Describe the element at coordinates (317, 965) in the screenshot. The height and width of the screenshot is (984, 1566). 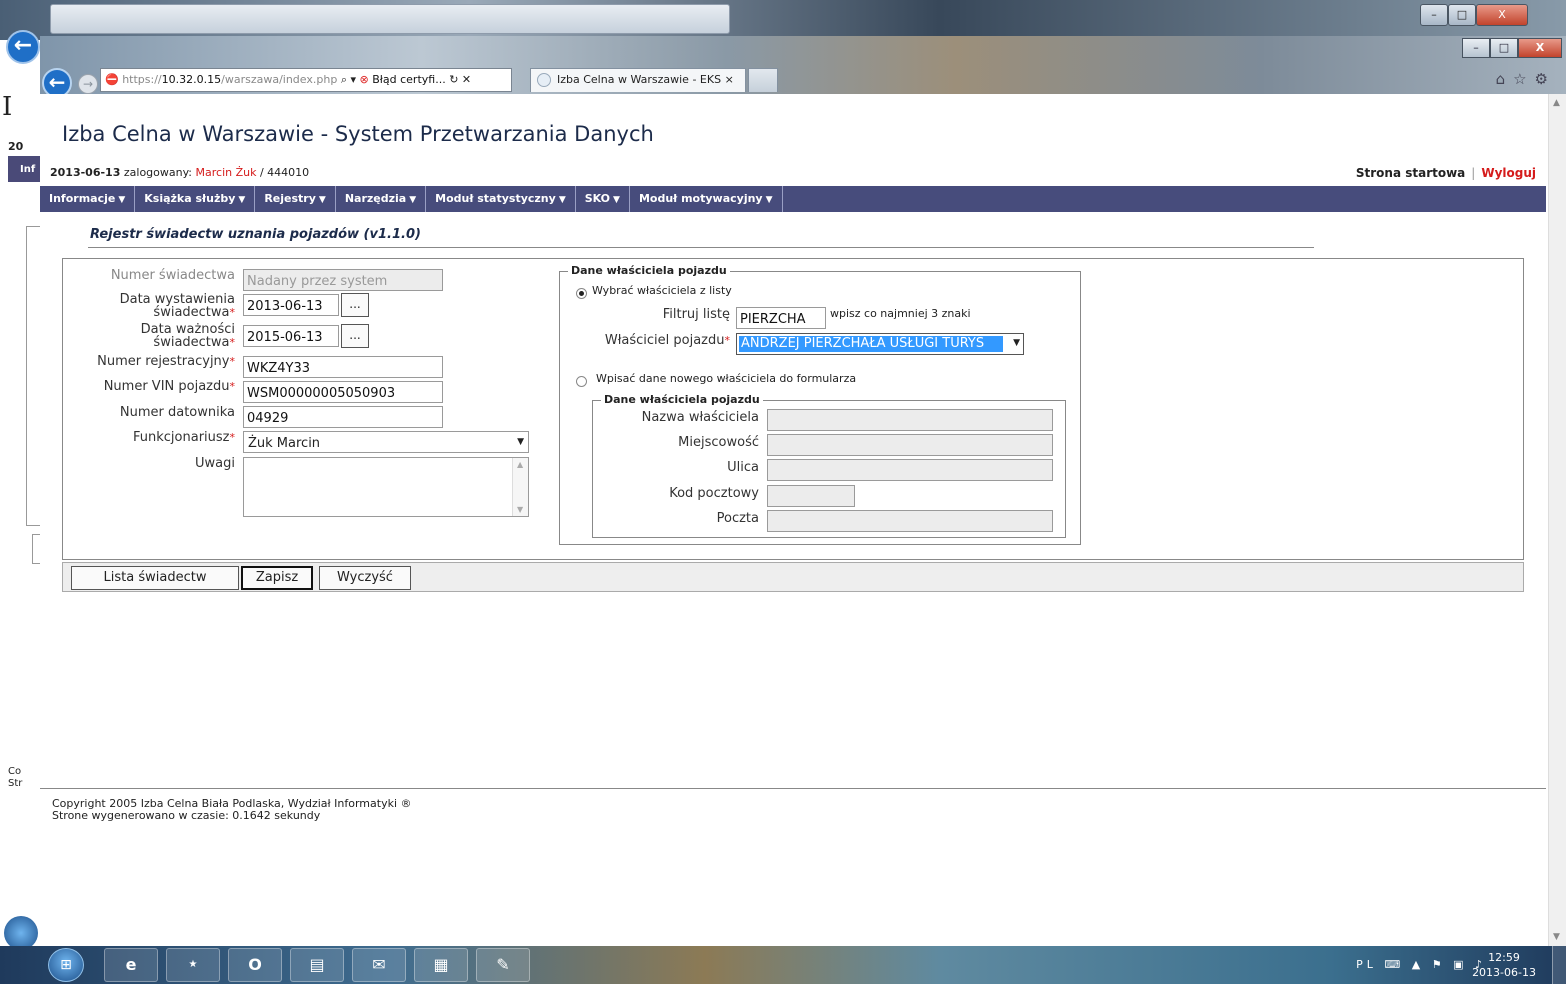
I see `file-explorer-icon: ▤` at that location.